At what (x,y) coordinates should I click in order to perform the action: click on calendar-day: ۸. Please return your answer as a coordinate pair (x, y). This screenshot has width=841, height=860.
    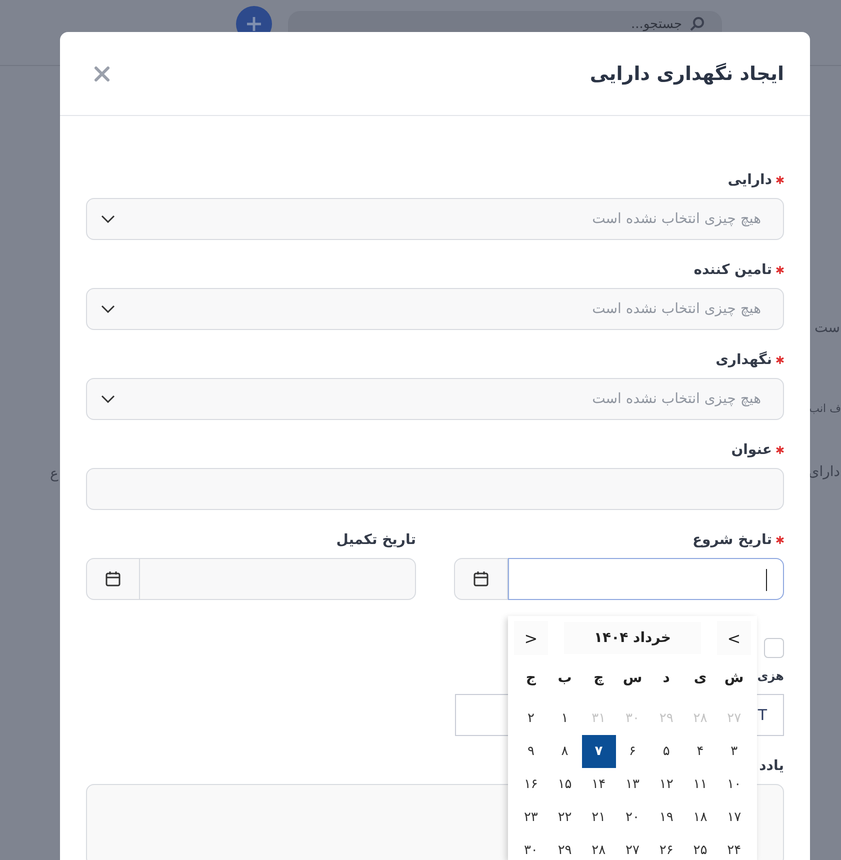
    Looking at the image, I should click on (565, 751).